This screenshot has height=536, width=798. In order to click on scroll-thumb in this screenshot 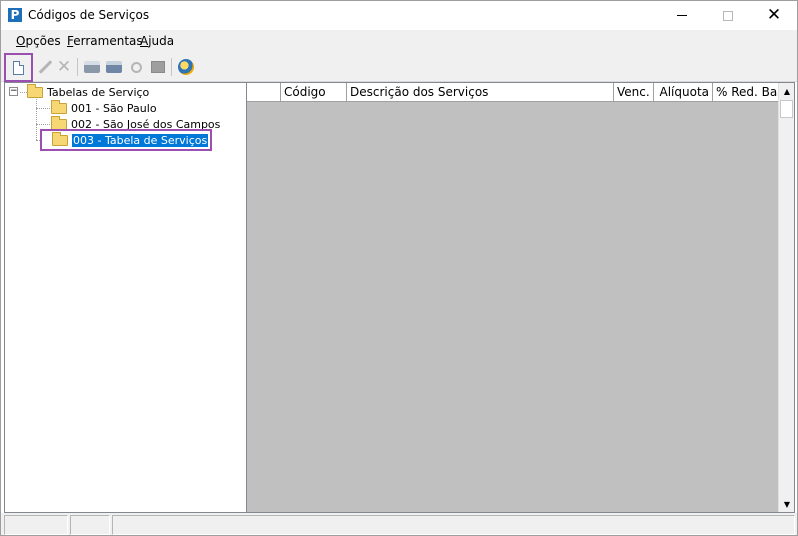, I will do `click(786, 109)`.